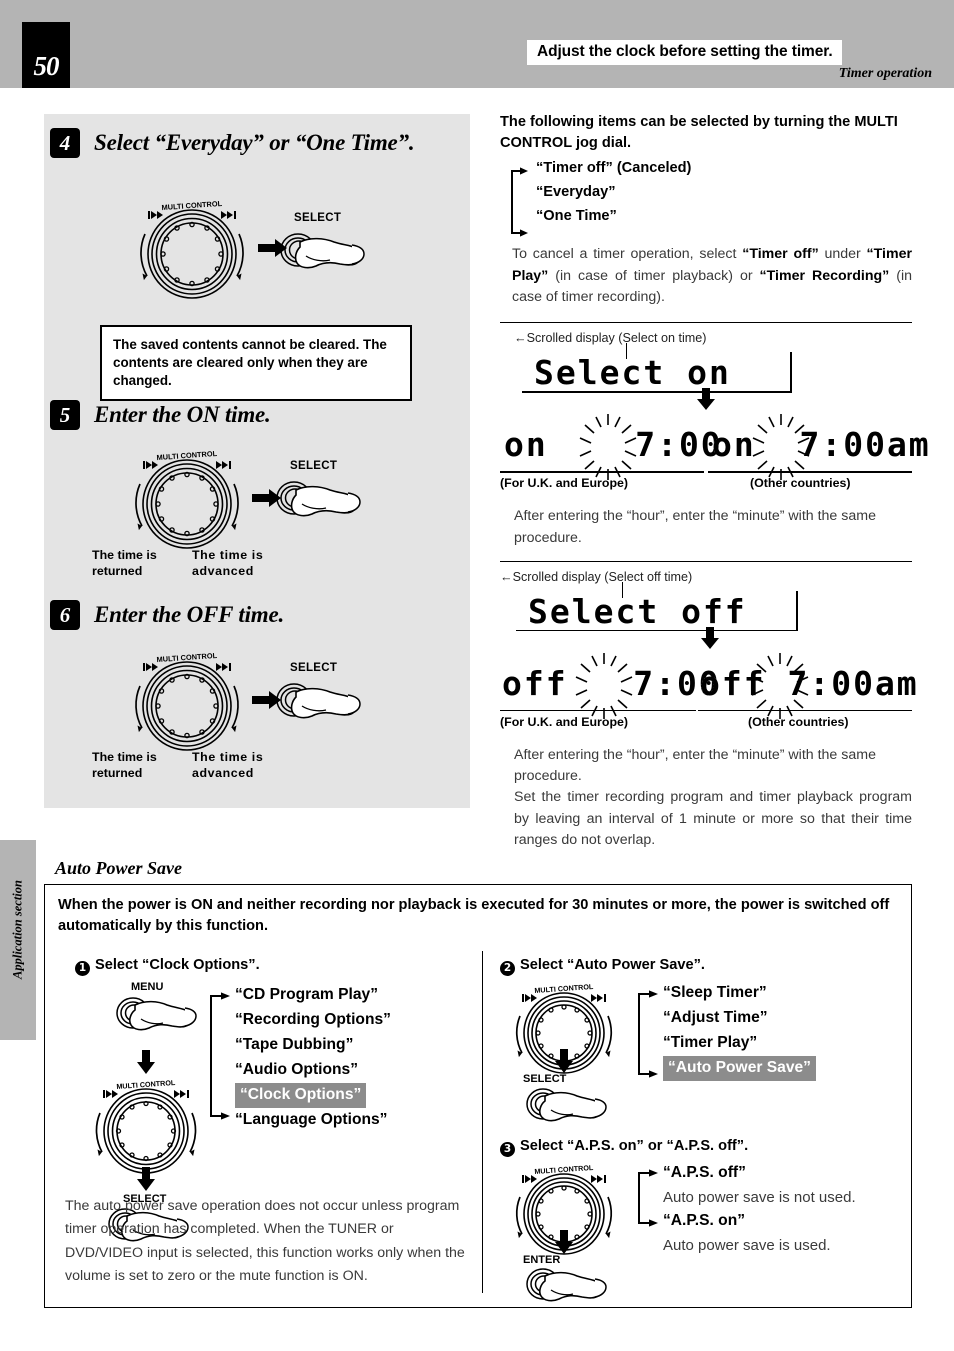 This screenshot has width=954, height=1351. Describe the element at coordinates (313, 1045) in the screenshot. I see `menu-item-tape-dubbing: “Tape Dubbing”` at that location.